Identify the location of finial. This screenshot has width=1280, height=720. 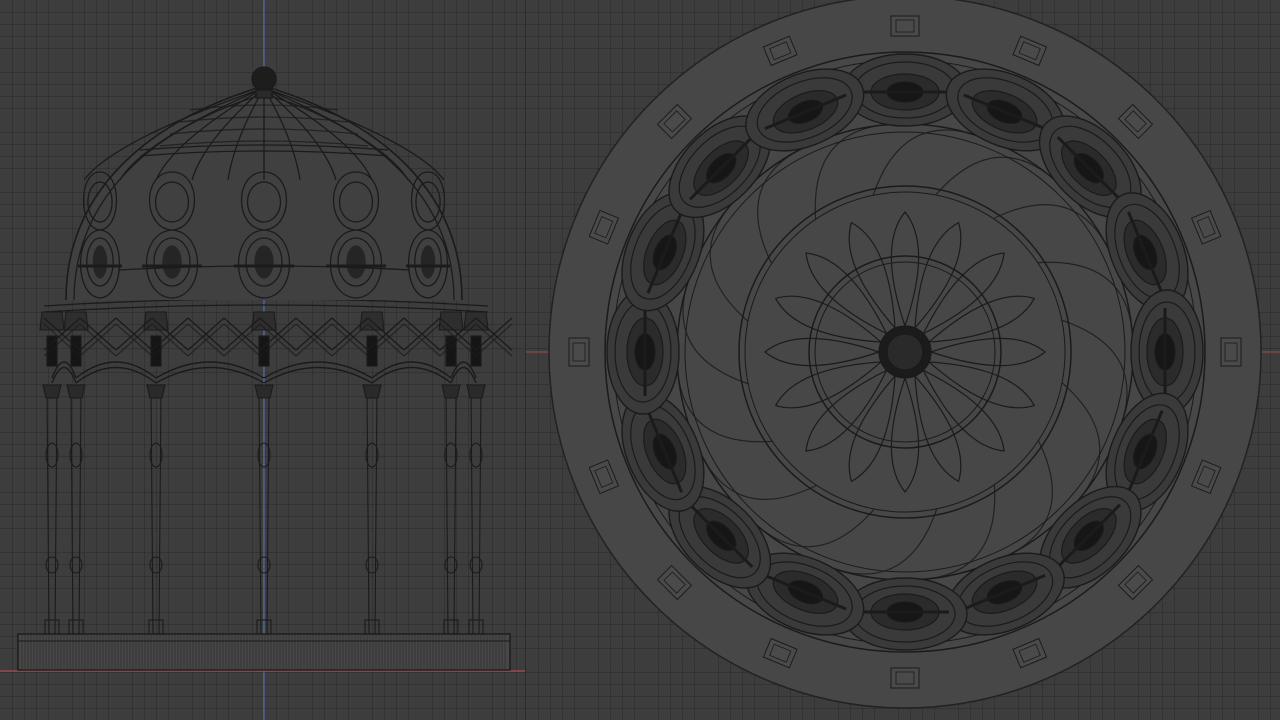
(264, 79).